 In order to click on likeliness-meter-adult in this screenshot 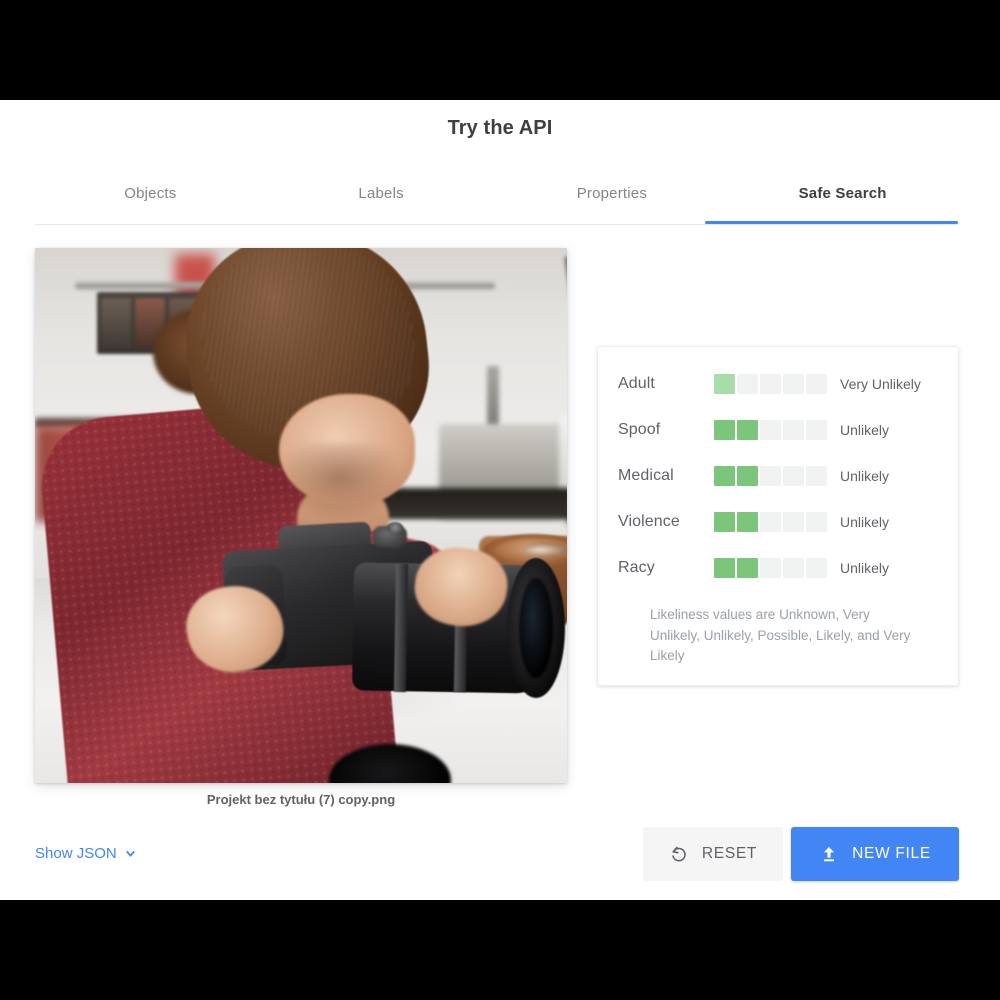, I will do `click(771, 384)`.